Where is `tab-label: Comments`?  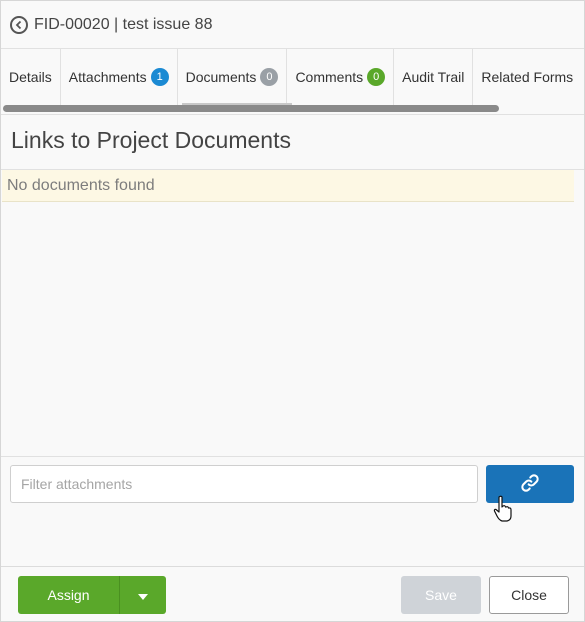
tab-label: Comments is located at coordinates (329, 77).